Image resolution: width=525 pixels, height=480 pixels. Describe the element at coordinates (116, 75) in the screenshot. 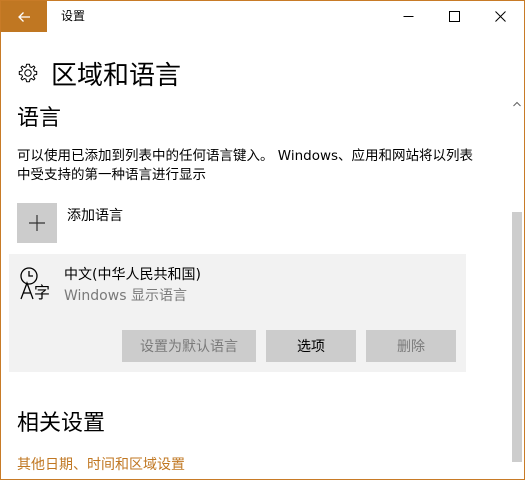

I see `page-title: 区域和语言` at that location.